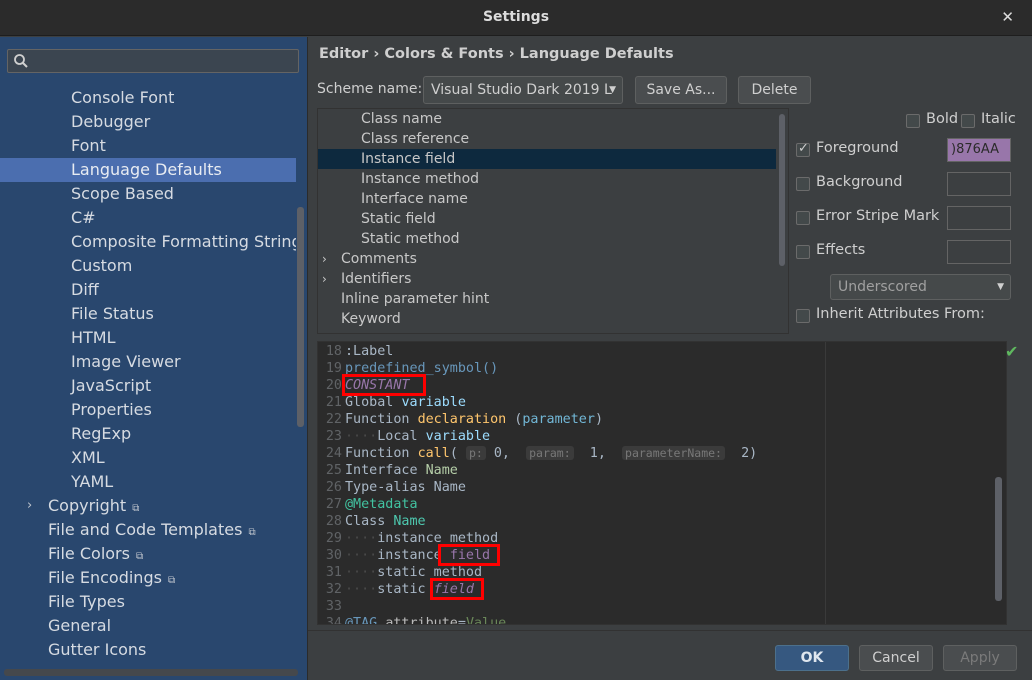 This screenshot has height=680, width=1032. Describe the element at coordinates (979, 150) in the screenshot. I see `foreground-color-swatch: )876AA` at that location.